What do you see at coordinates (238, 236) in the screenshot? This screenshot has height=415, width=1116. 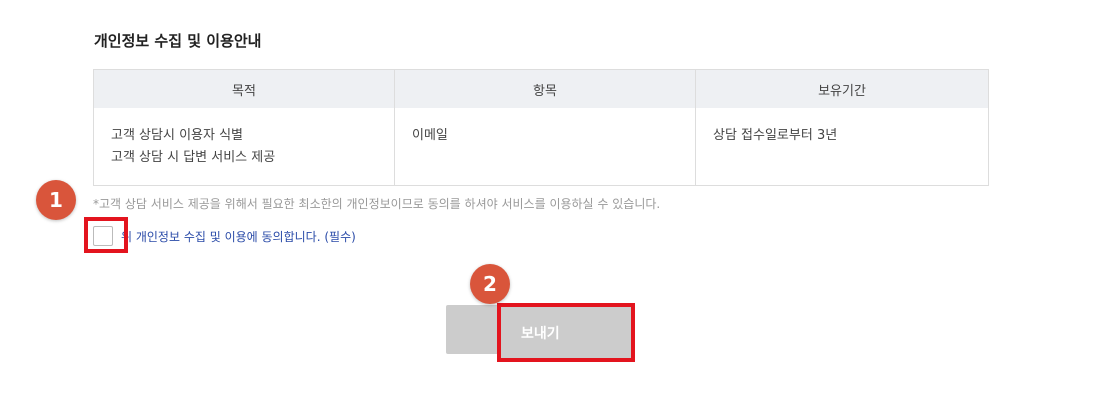 I see `agree-label: 위 개인정보 수집 및 이용에 동의합니다. (필수)` at bounding box center [238, 236].